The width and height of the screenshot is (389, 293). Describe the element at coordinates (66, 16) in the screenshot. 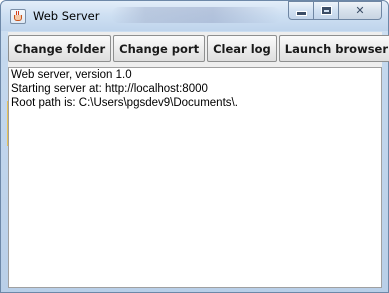

I see `window-title: Web Server` at that location.